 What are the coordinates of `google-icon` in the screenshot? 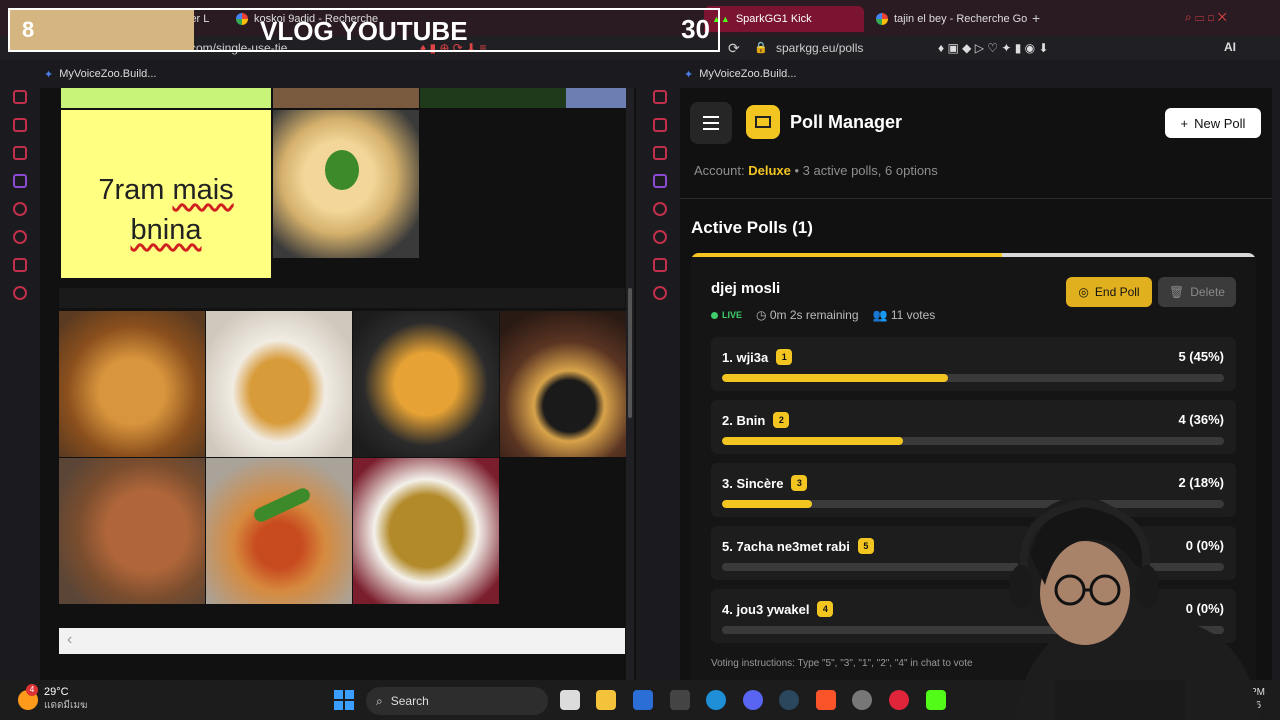 It's located at (882, 19).